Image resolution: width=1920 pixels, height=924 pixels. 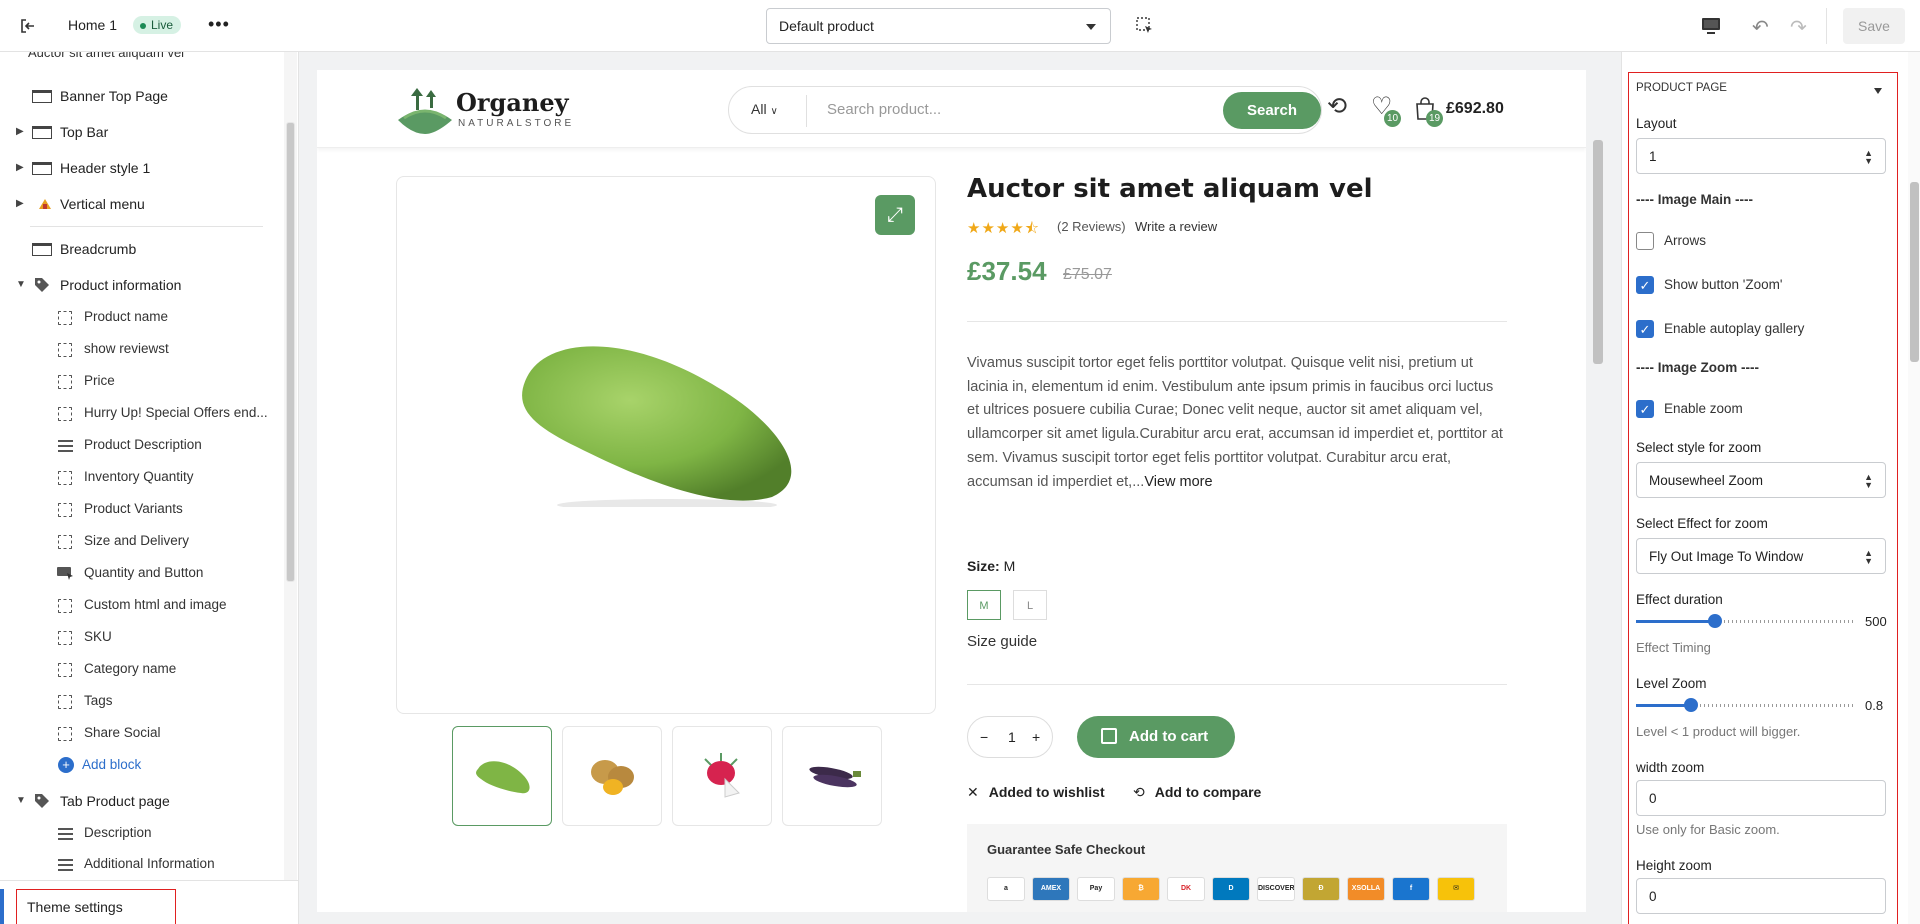 What do you see at coordinates (1798, 27) in the screenshot?
I see `redo-icon: ↷` at bounding box center [1798, 27].